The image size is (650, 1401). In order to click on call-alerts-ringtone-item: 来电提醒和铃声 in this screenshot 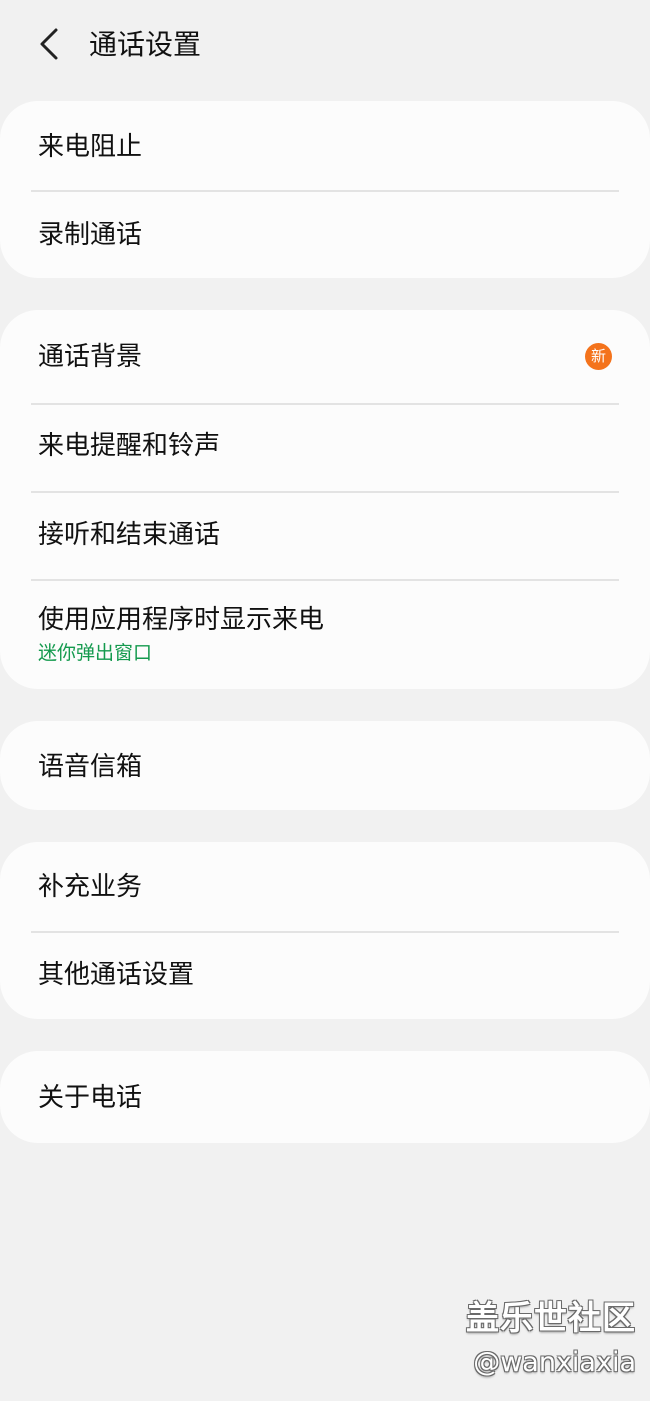, I will do `click(325, 447)`.